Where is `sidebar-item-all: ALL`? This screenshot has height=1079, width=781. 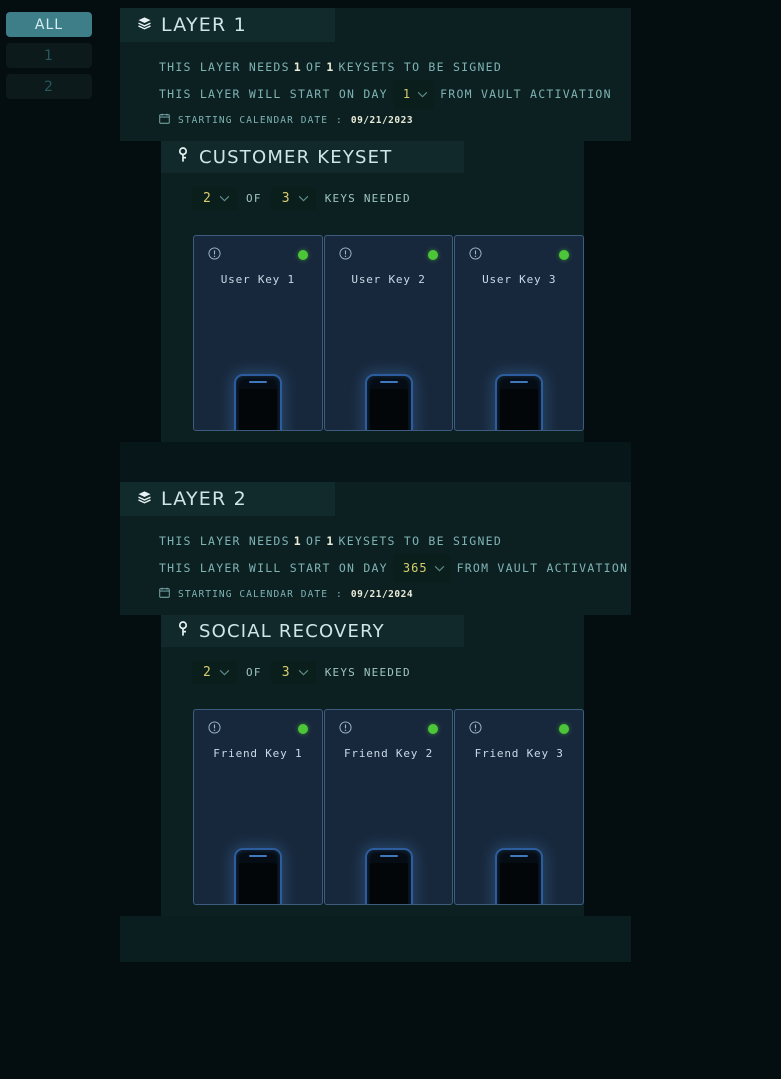 sidebar-item-all: ALL is located at coordinates (49, 24).